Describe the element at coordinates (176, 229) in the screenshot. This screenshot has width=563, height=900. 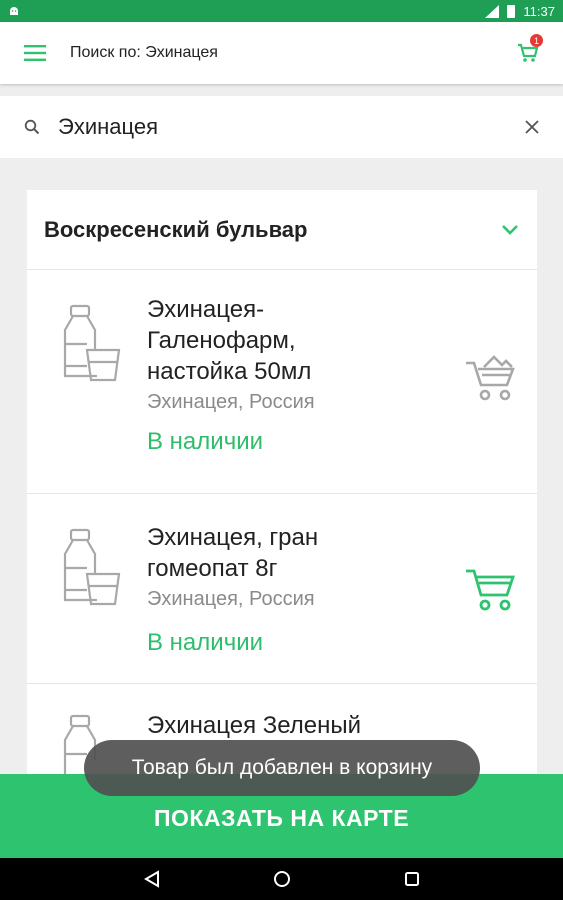
I see `pharmacy-name: Воскресенский бульвар` at that location.